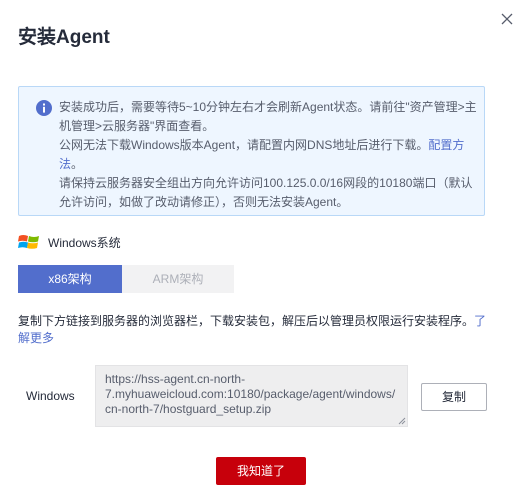 This screenshot has width=521, height=490. What do you see at coordinates (64, 37) in the screenshot?
I see `dialog-title: 安装Agent` at bounding box center [64, 37].